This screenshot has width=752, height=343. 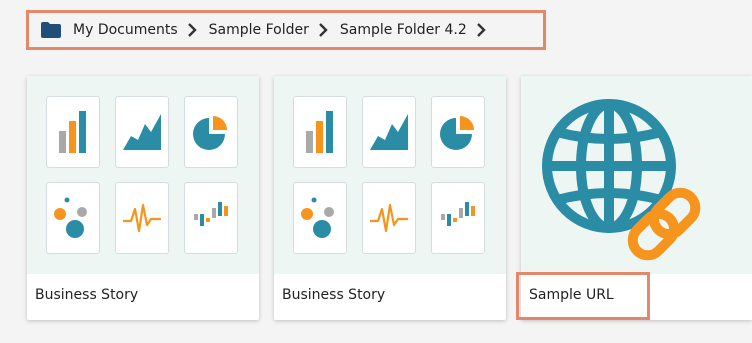 What do you see at coordinates (634, 181) in the screenshot?
I see `globe-link-icon` at bounding box center [634, 181].